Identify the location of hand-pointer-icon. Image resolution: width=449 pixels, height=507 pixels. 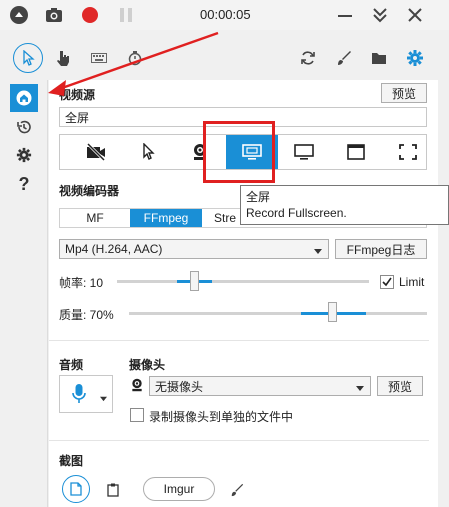
(63, 58).